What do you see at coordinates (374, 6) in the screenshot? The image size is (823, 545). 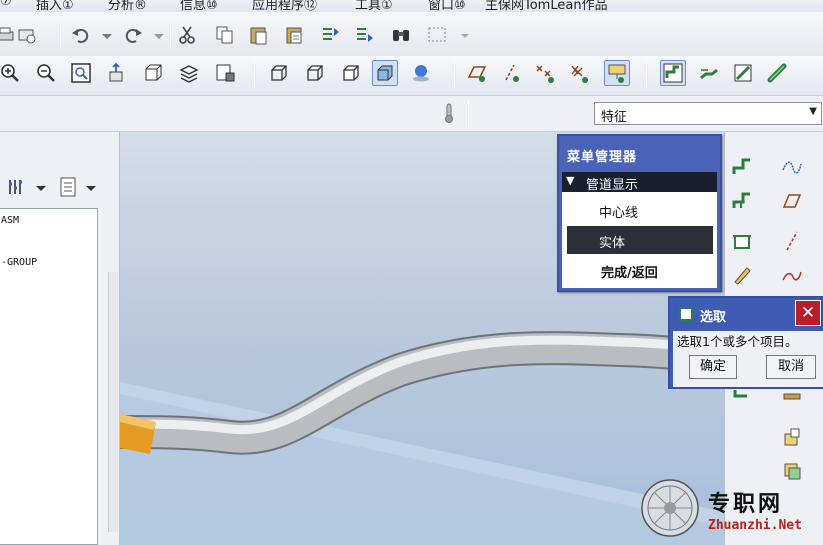 I see `menu-item-tools: 工具①` at bounding box center [374, 6].